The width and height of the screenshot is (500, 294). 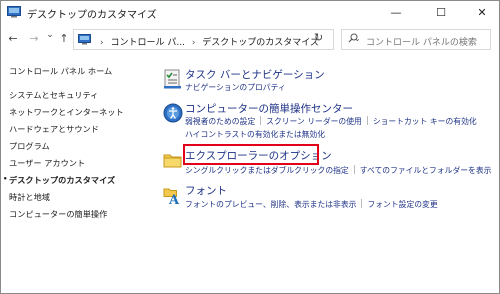 I want to click on group-links-file-explorer: シングルクリックまたはダブルクリックの指定 すべてのファイルとフォルダーを表示, so click(x=338, y=170).